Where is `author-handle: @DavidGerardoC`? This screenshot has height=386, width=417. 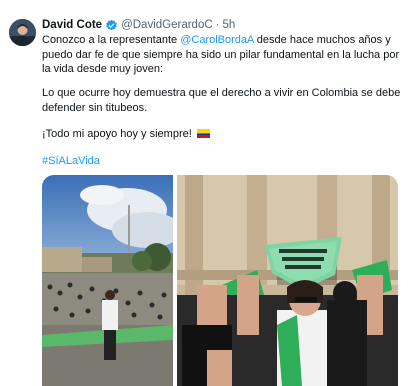 author-handle: @DavidGerardoC is located at coordinates (167, 25).